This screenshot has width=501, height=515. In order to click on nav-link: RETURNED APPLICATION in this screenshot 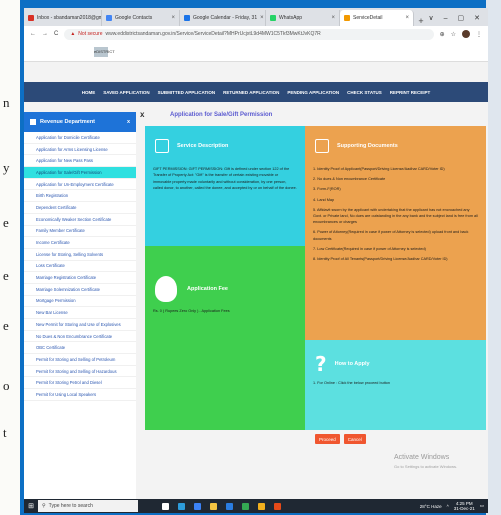, I will do `click(251, 92)`.